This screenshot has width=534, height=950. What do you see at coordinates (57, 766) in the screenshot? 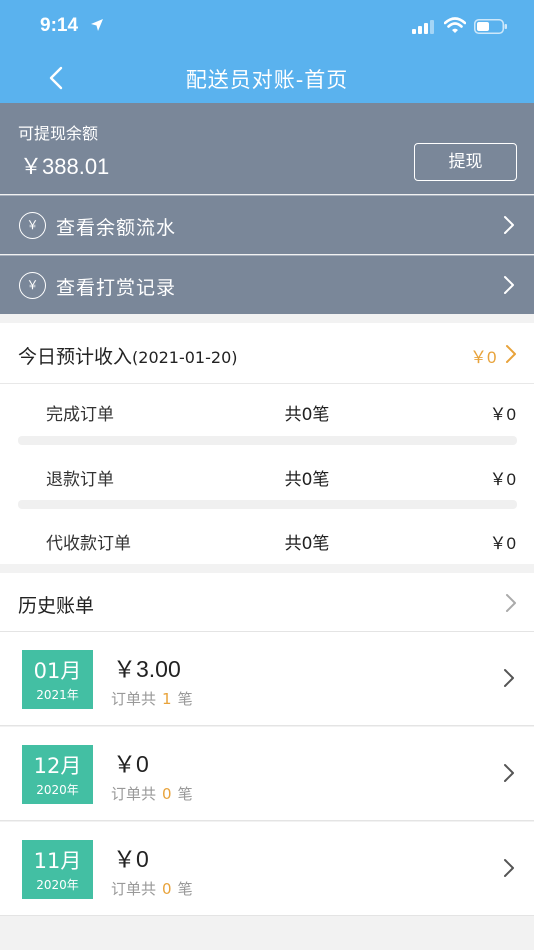
I see `badge-month: 12月` at bounding box center [57, 766].